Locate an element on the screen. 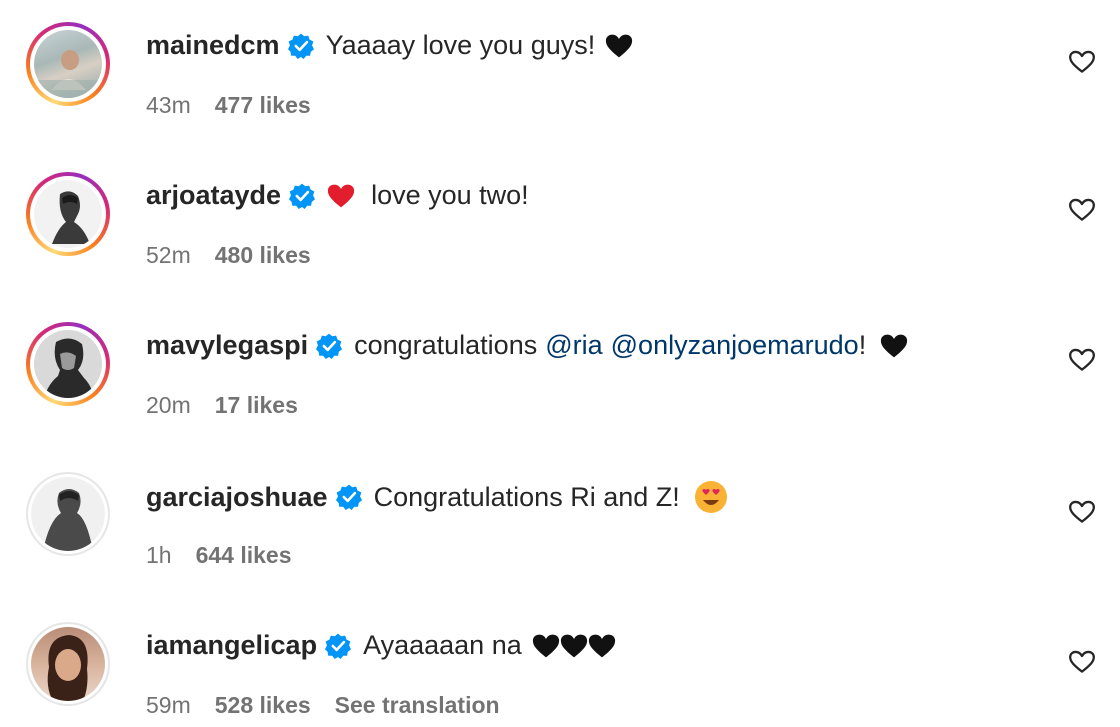 The width and height of the screenshot is (1120, 727). comment-meta: 52m 480 likes is located at coordinates (228, 255).